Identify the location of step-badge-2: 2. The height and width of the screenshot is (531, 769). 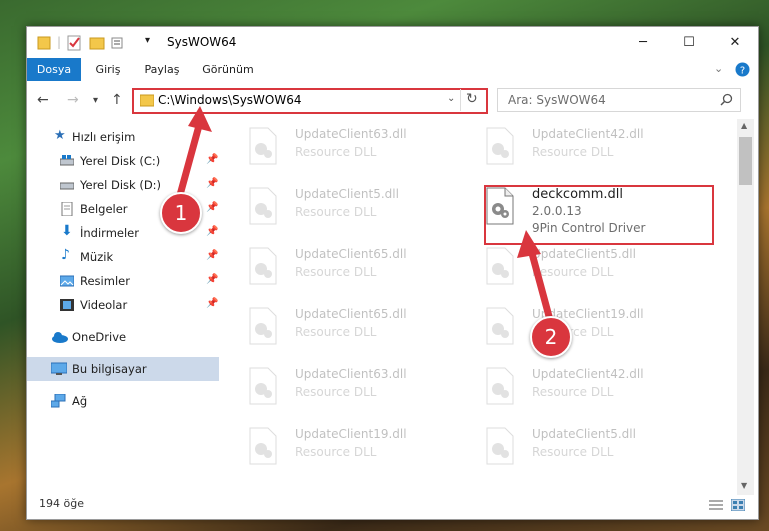
(551, 337).